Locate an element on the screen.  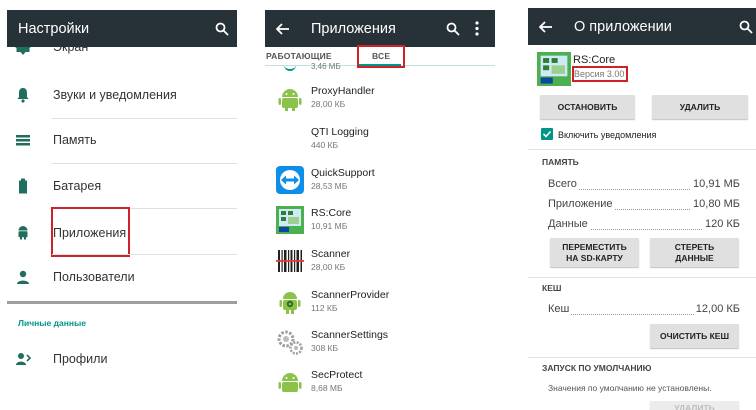
app-item-proxyhandler: ProxyHandler 28,00 КБ is located at coordinates (380, 98).